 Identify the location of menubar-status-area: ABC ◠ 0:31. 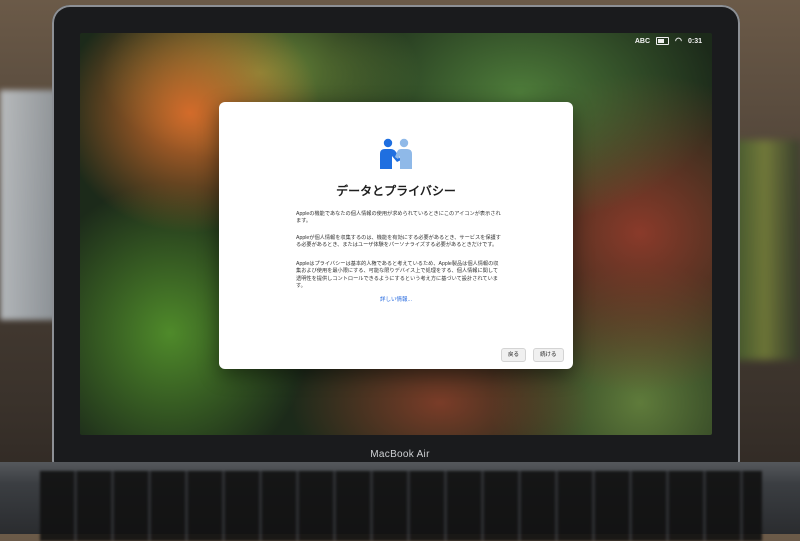
(668, 41).